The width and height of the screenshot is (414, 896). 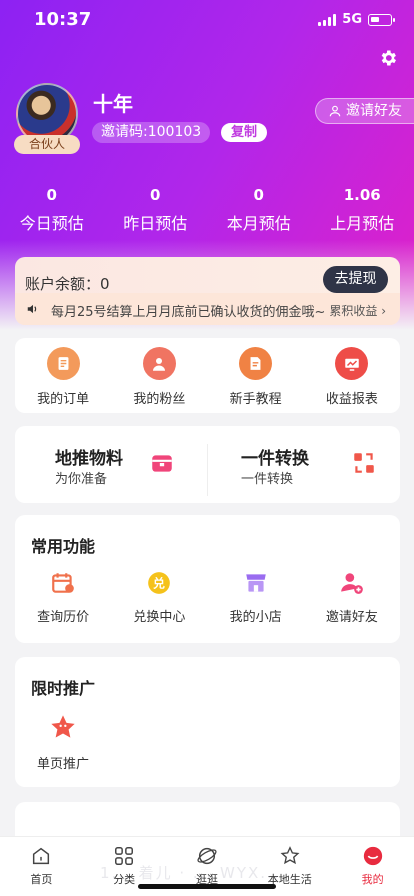 I want to click on quick-action-tutorial: 新手教程, so click(x=256, y=377).